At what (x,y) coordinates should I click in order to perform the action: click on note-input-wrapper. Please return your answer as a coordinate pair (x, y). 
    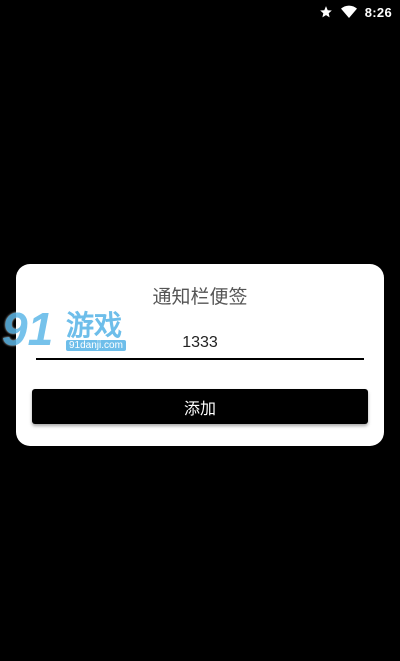
    Looking at the image, I should click on (200, 344).